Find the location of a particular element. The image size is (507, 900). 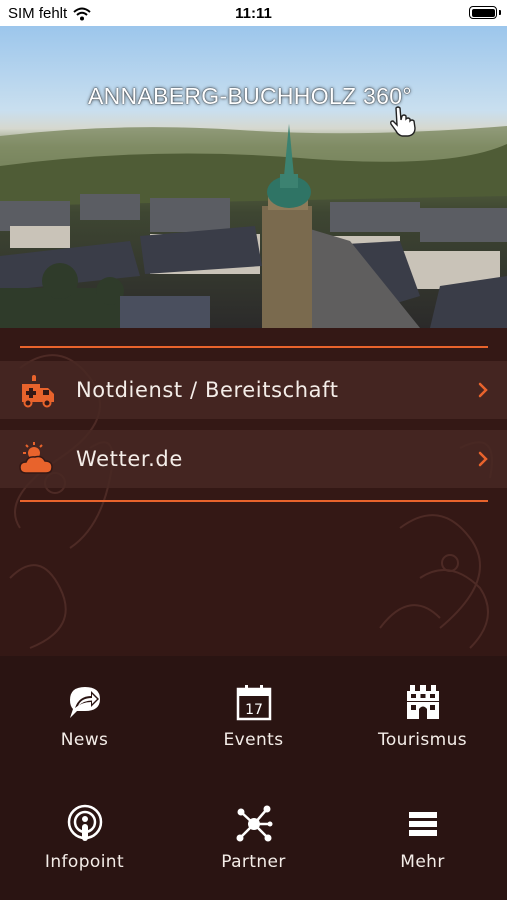

tile-label-mehr: Mehr is located at coordinates (422, 862).